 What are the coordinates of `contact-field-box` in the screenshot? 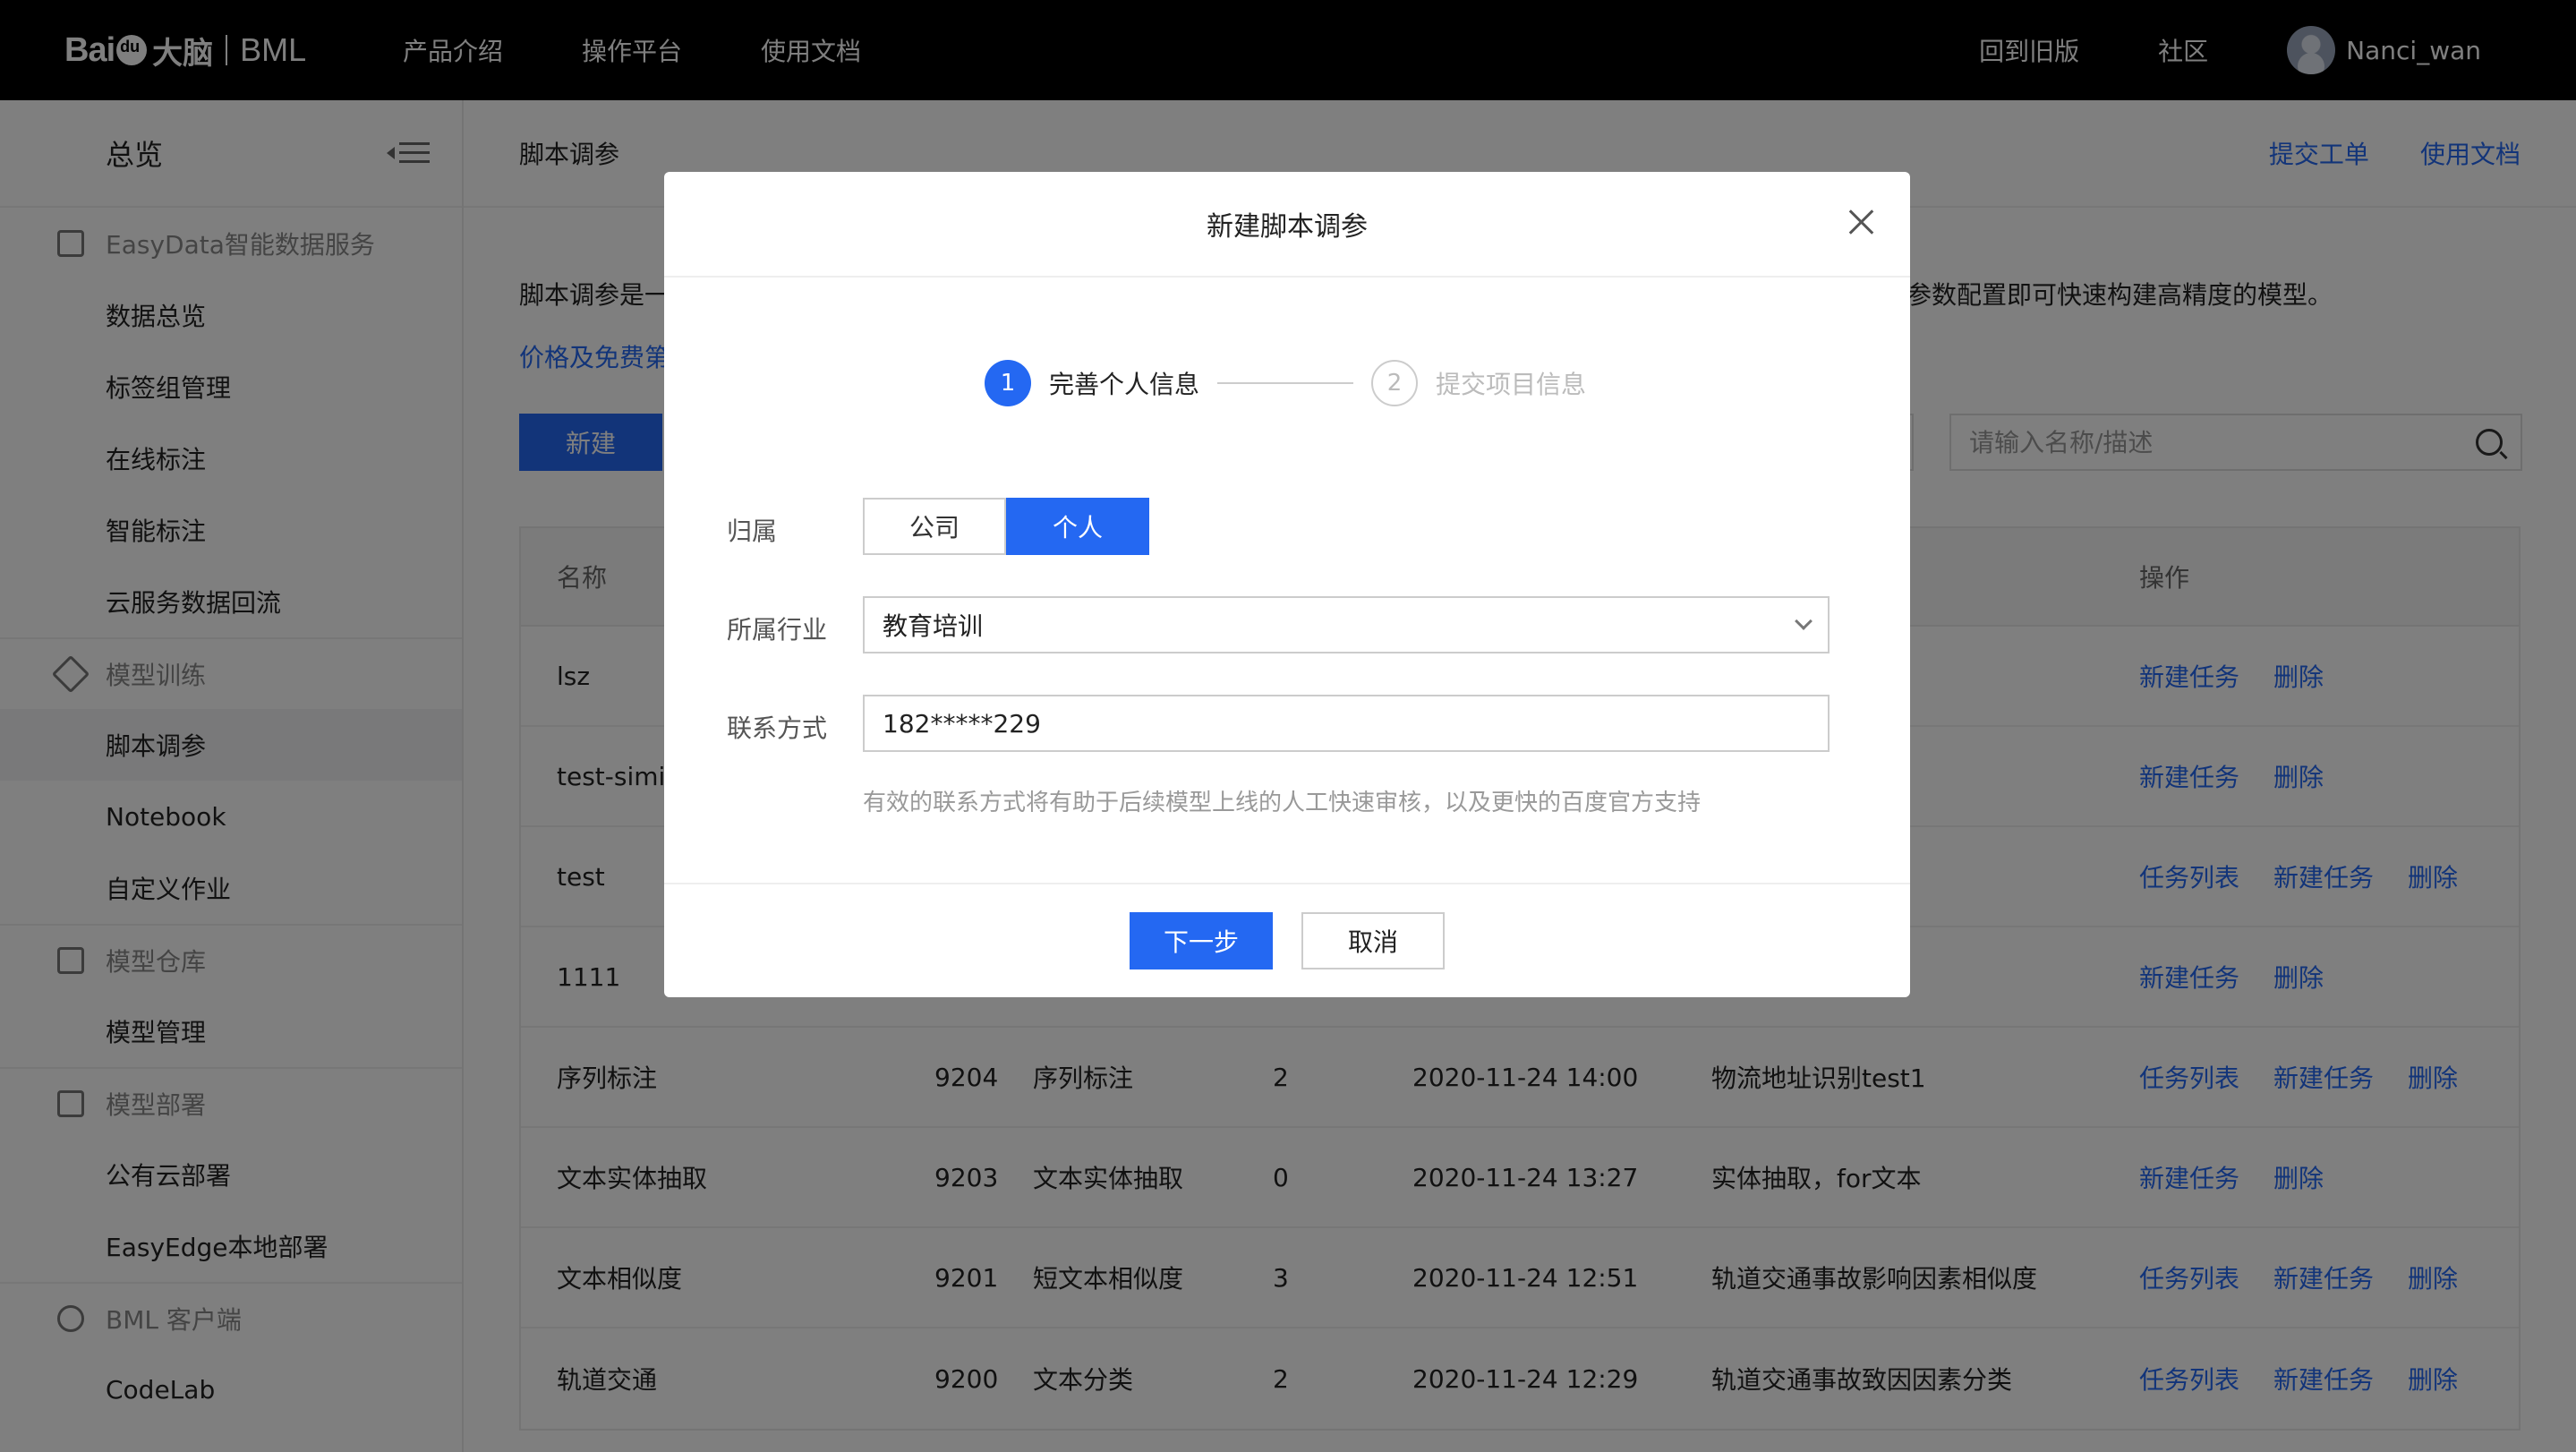 It's located at (1346, 723).